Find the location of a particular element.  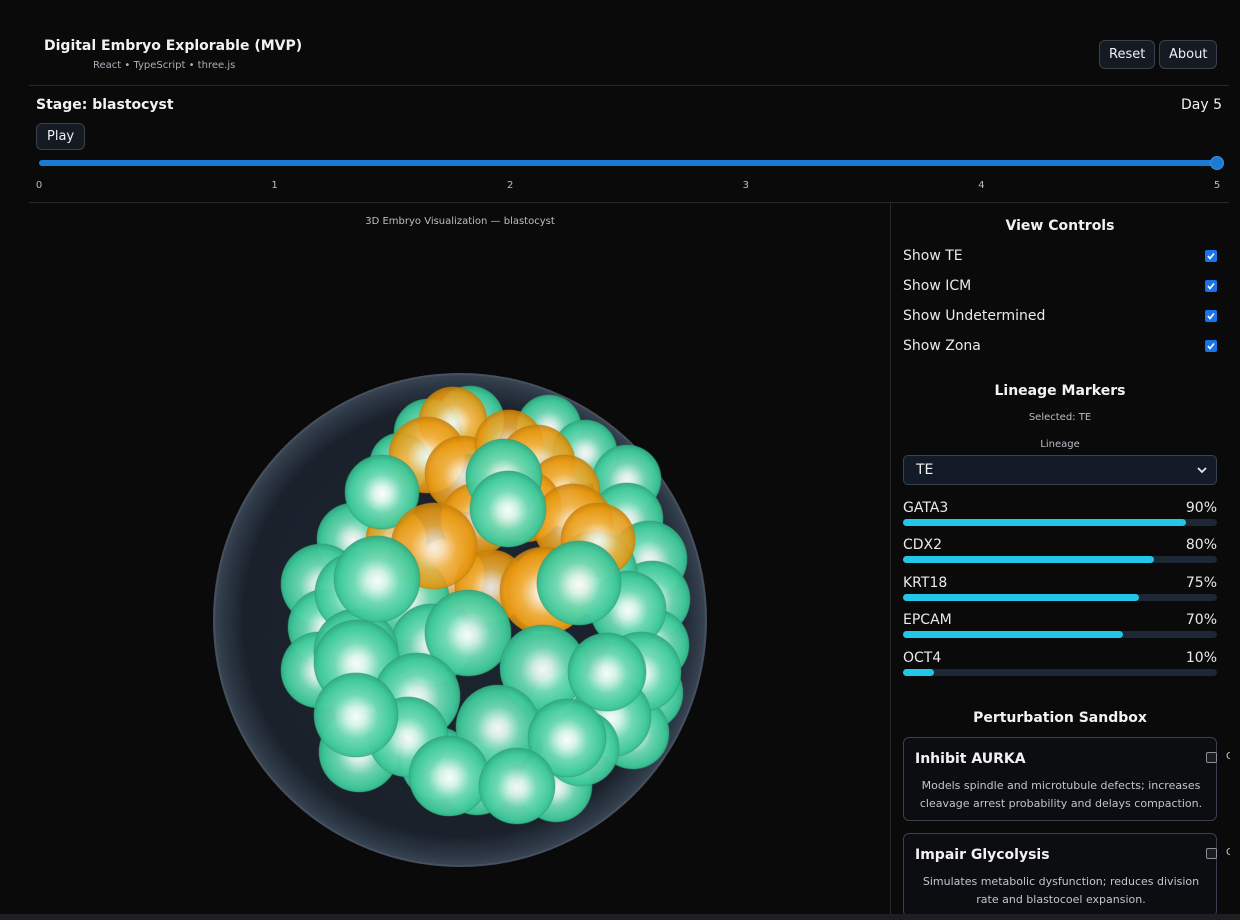

glycolysis-checkbox is located at coordinates (1211, 853).